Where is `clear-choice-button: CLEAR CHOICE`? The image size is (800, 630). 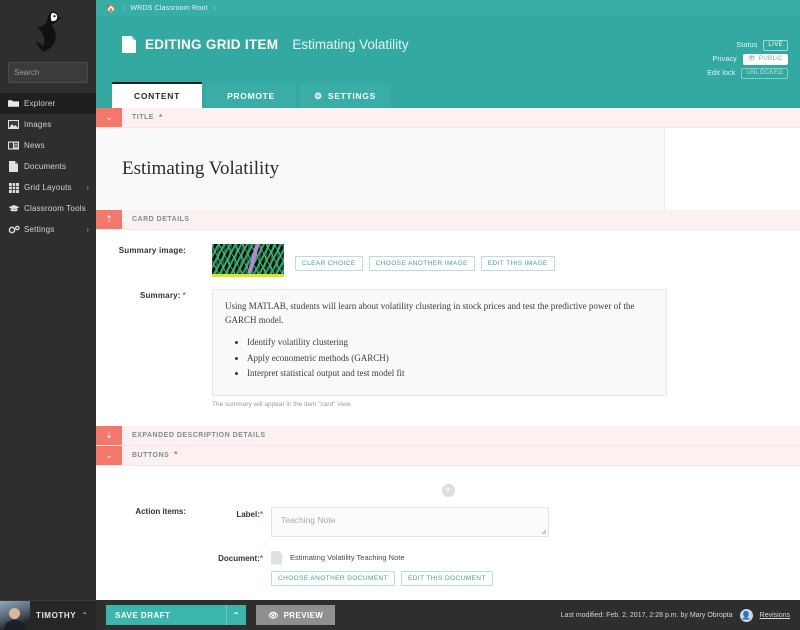 clear-choice-button: CLEAR CHOICE is located at coordinates (329, 263).